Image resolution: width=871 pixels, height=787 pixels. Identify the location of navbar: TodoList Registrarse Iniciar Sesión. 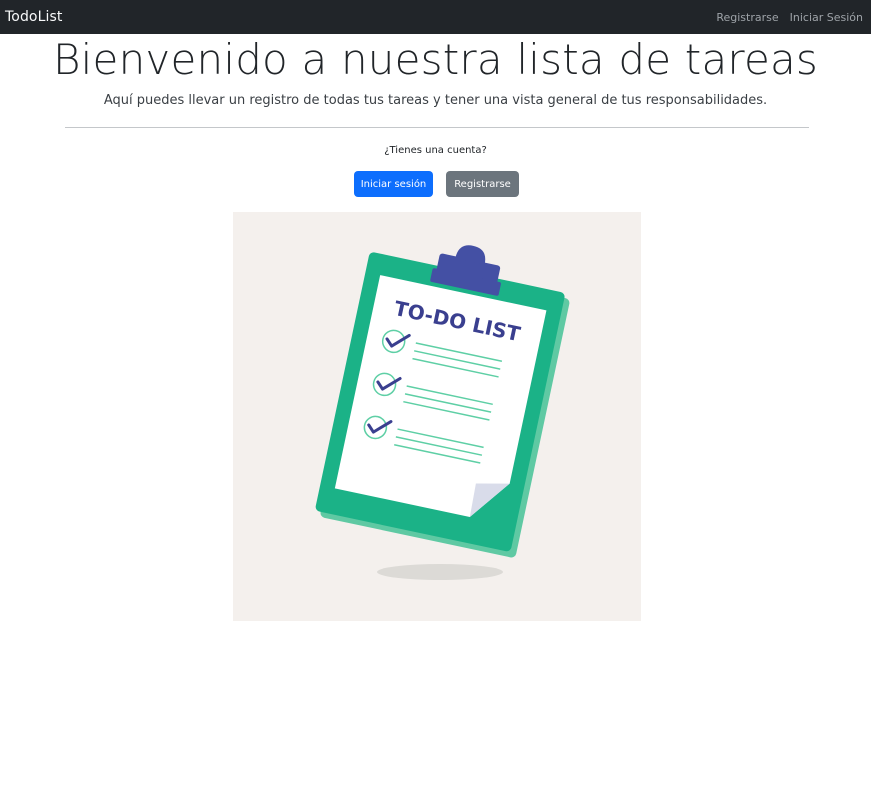
(435, 17).